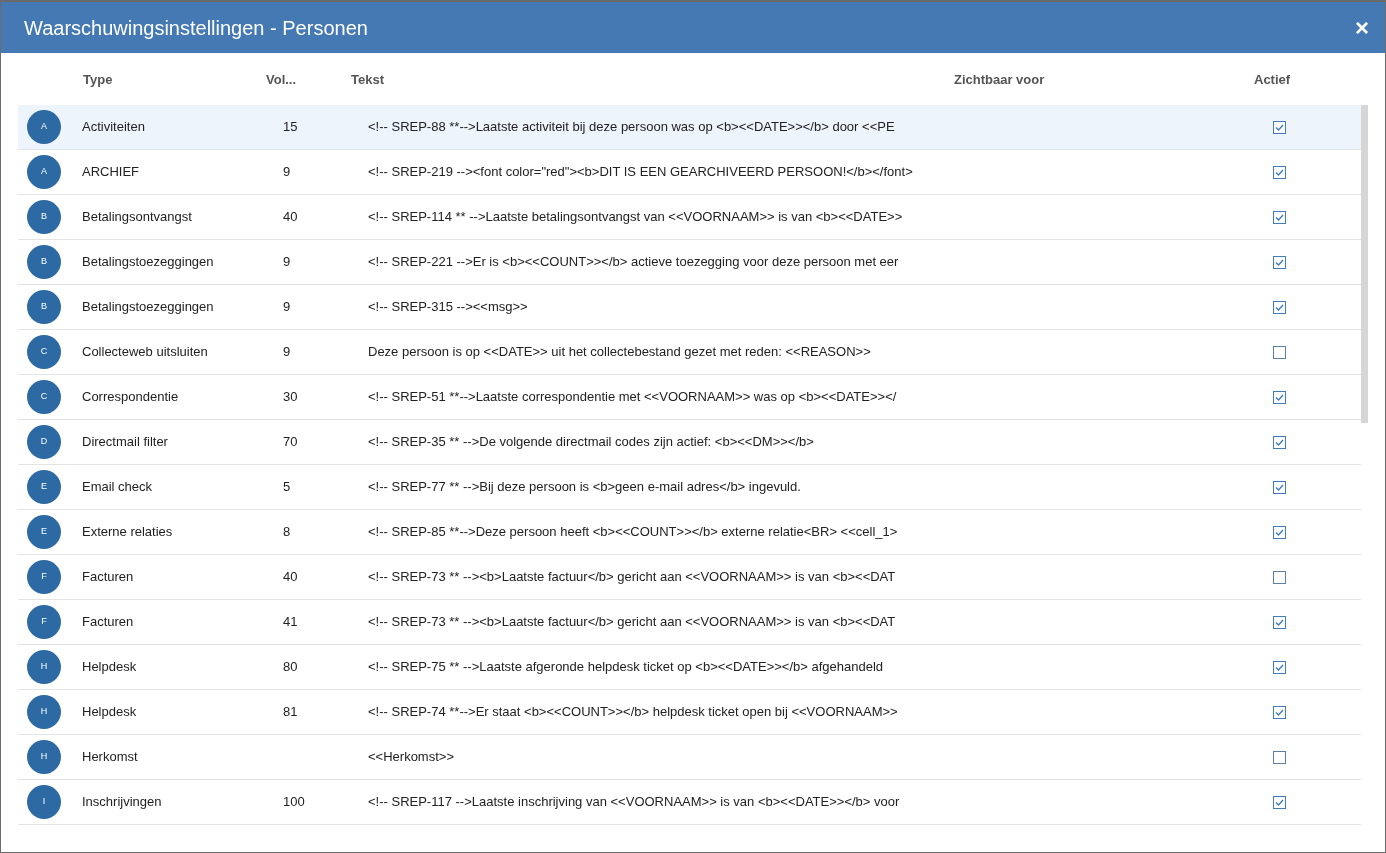 The height and width of the screenshot is (853, 1386). Describe the element at coordinates (111, 172) in the screenshot. I see `table-cell: ARCHIEF` at that location.